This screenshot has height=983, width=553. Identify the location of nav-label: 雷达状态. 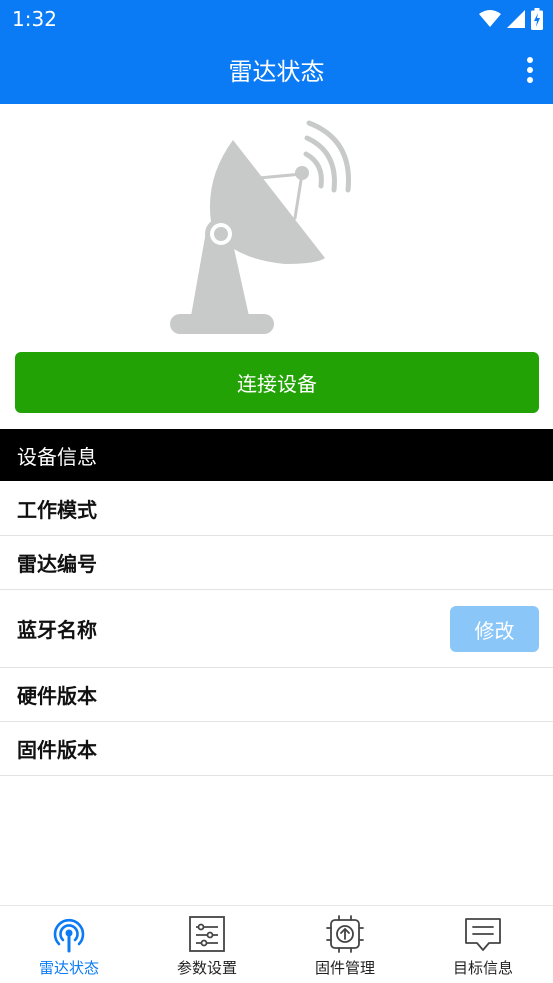
(68, 968).